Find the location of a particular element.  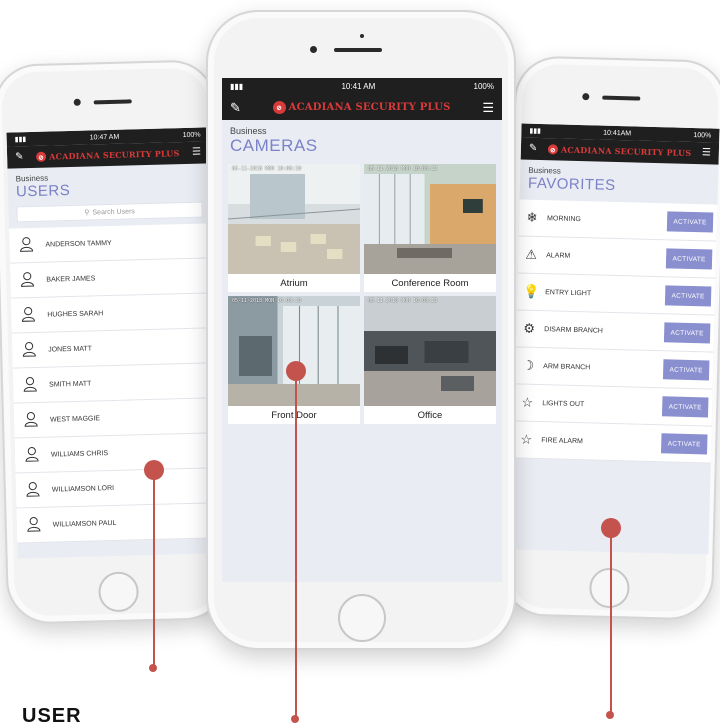

user-row: WILLIAMSON LORI is located at coordinates (117, 488).